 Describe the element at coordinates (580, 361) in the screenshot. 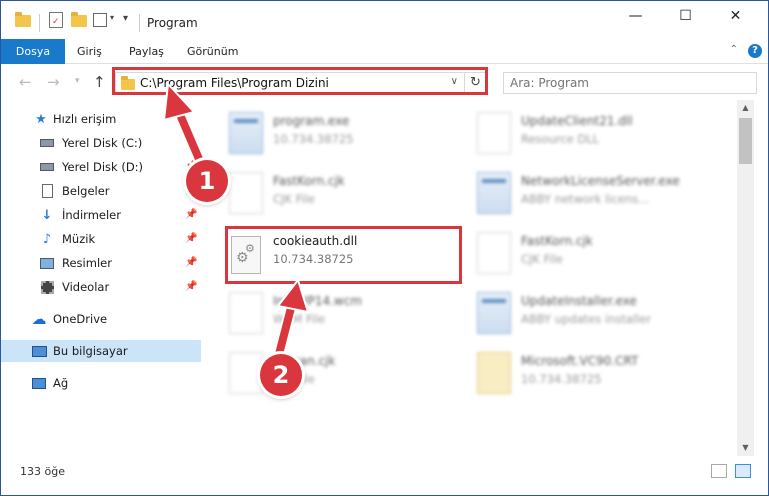

I see `file-name: Microsoft.VC90.CRT` at that location.